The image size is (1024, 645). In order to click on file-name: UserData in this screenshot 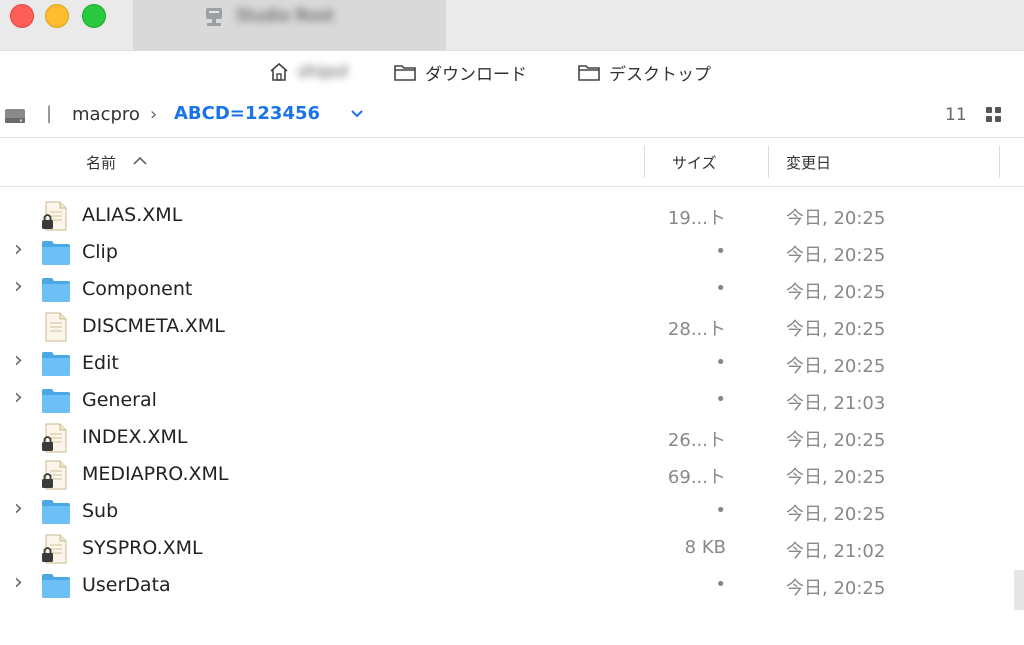, I will do `click(126, 585)`.